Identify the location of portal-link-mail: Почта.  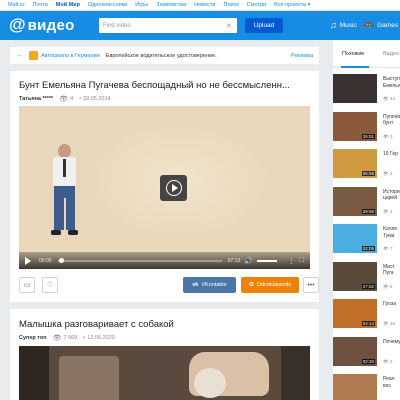
(40, 5).